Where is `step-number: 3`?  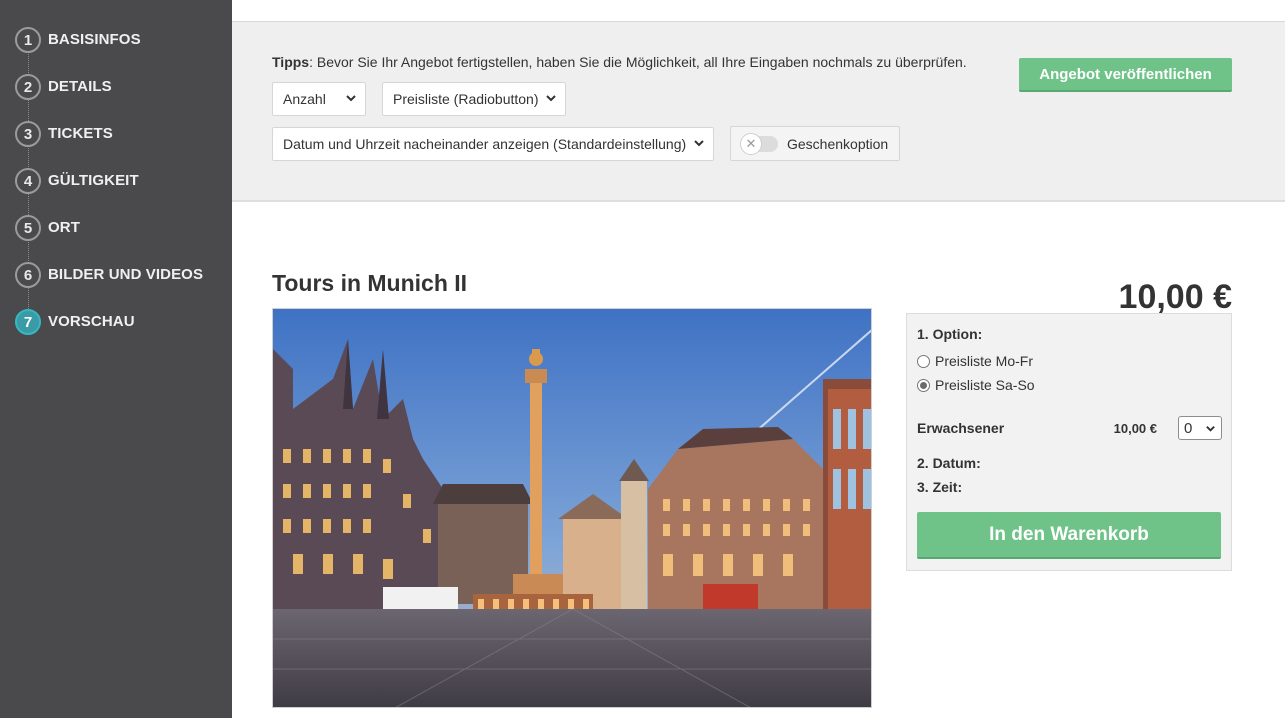 step-number: 3 is located at coordinates (28, 134).